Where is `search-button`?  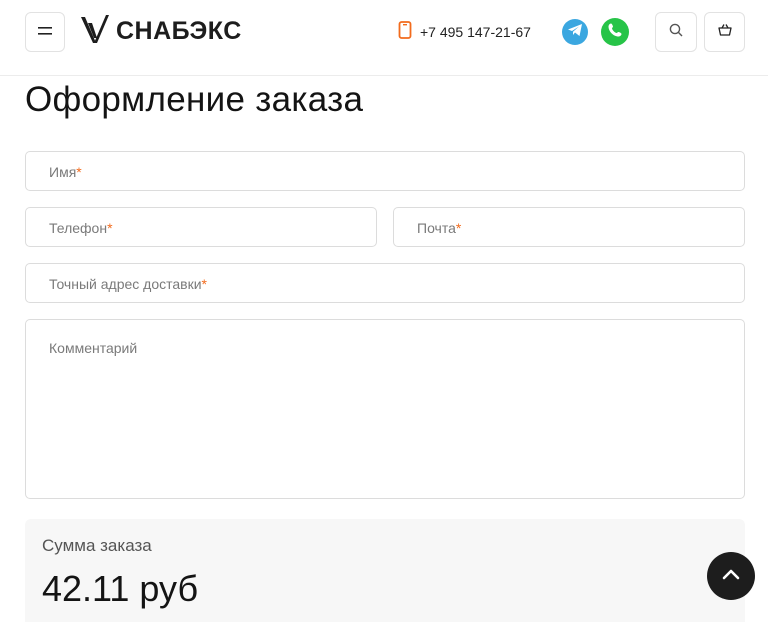
search-button is located at coordinates (676, 32).